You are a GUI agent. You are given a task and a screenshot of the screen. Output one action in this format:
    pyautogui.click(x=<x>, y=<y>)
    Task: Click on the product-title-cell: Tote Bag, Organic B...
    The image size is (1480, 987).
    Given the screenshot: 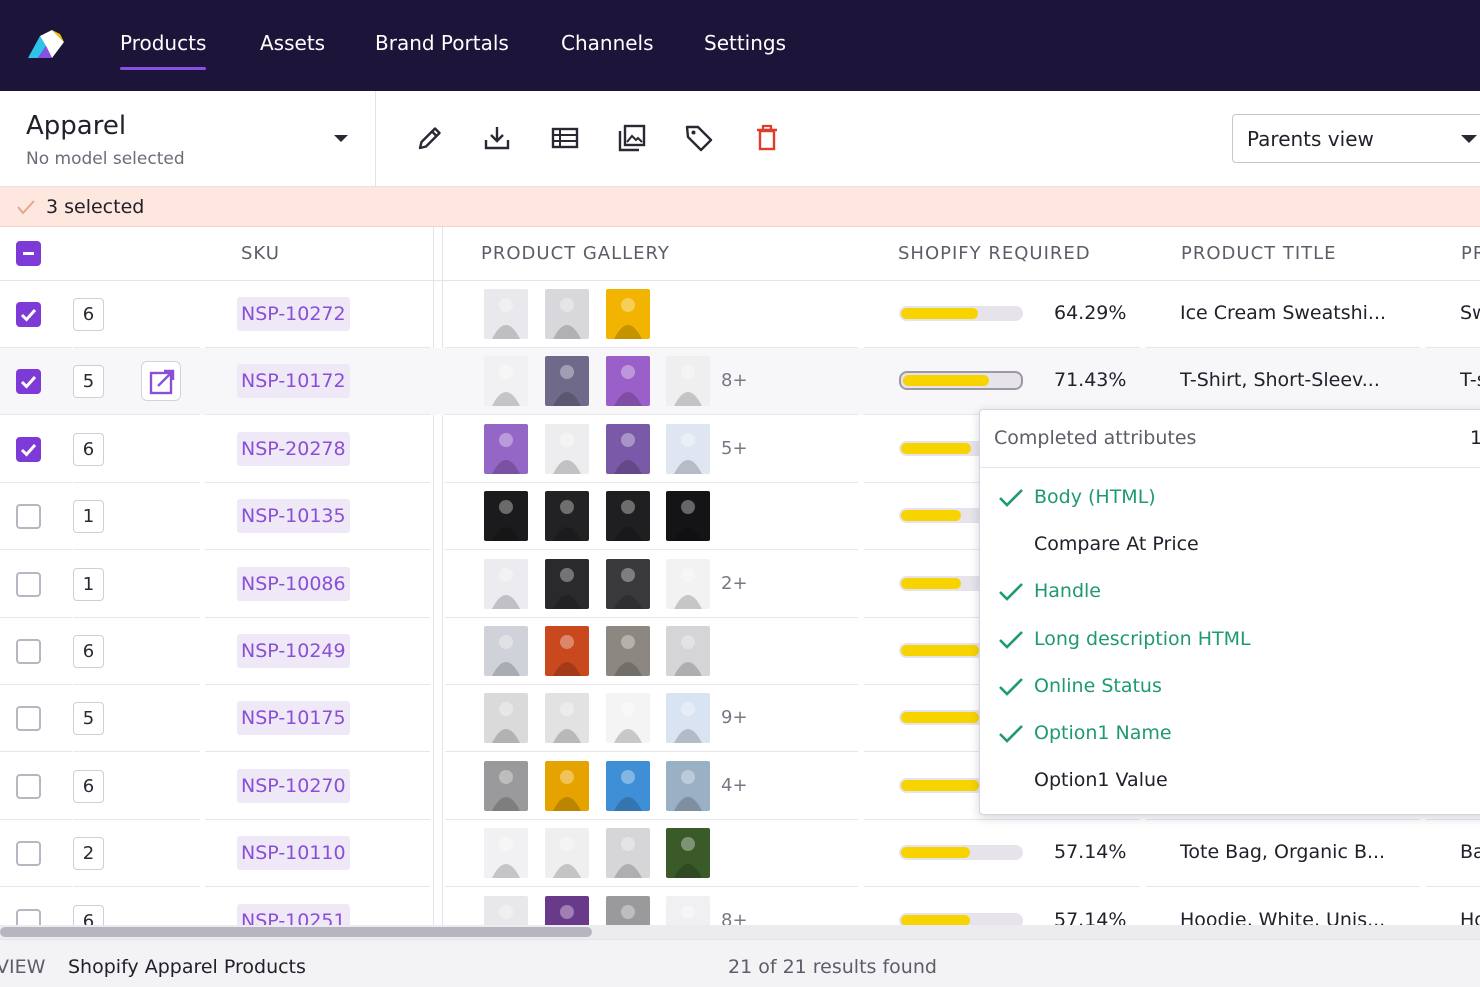 What is the action you would take?
    pyautogui.click(x=1282, y=852)
    